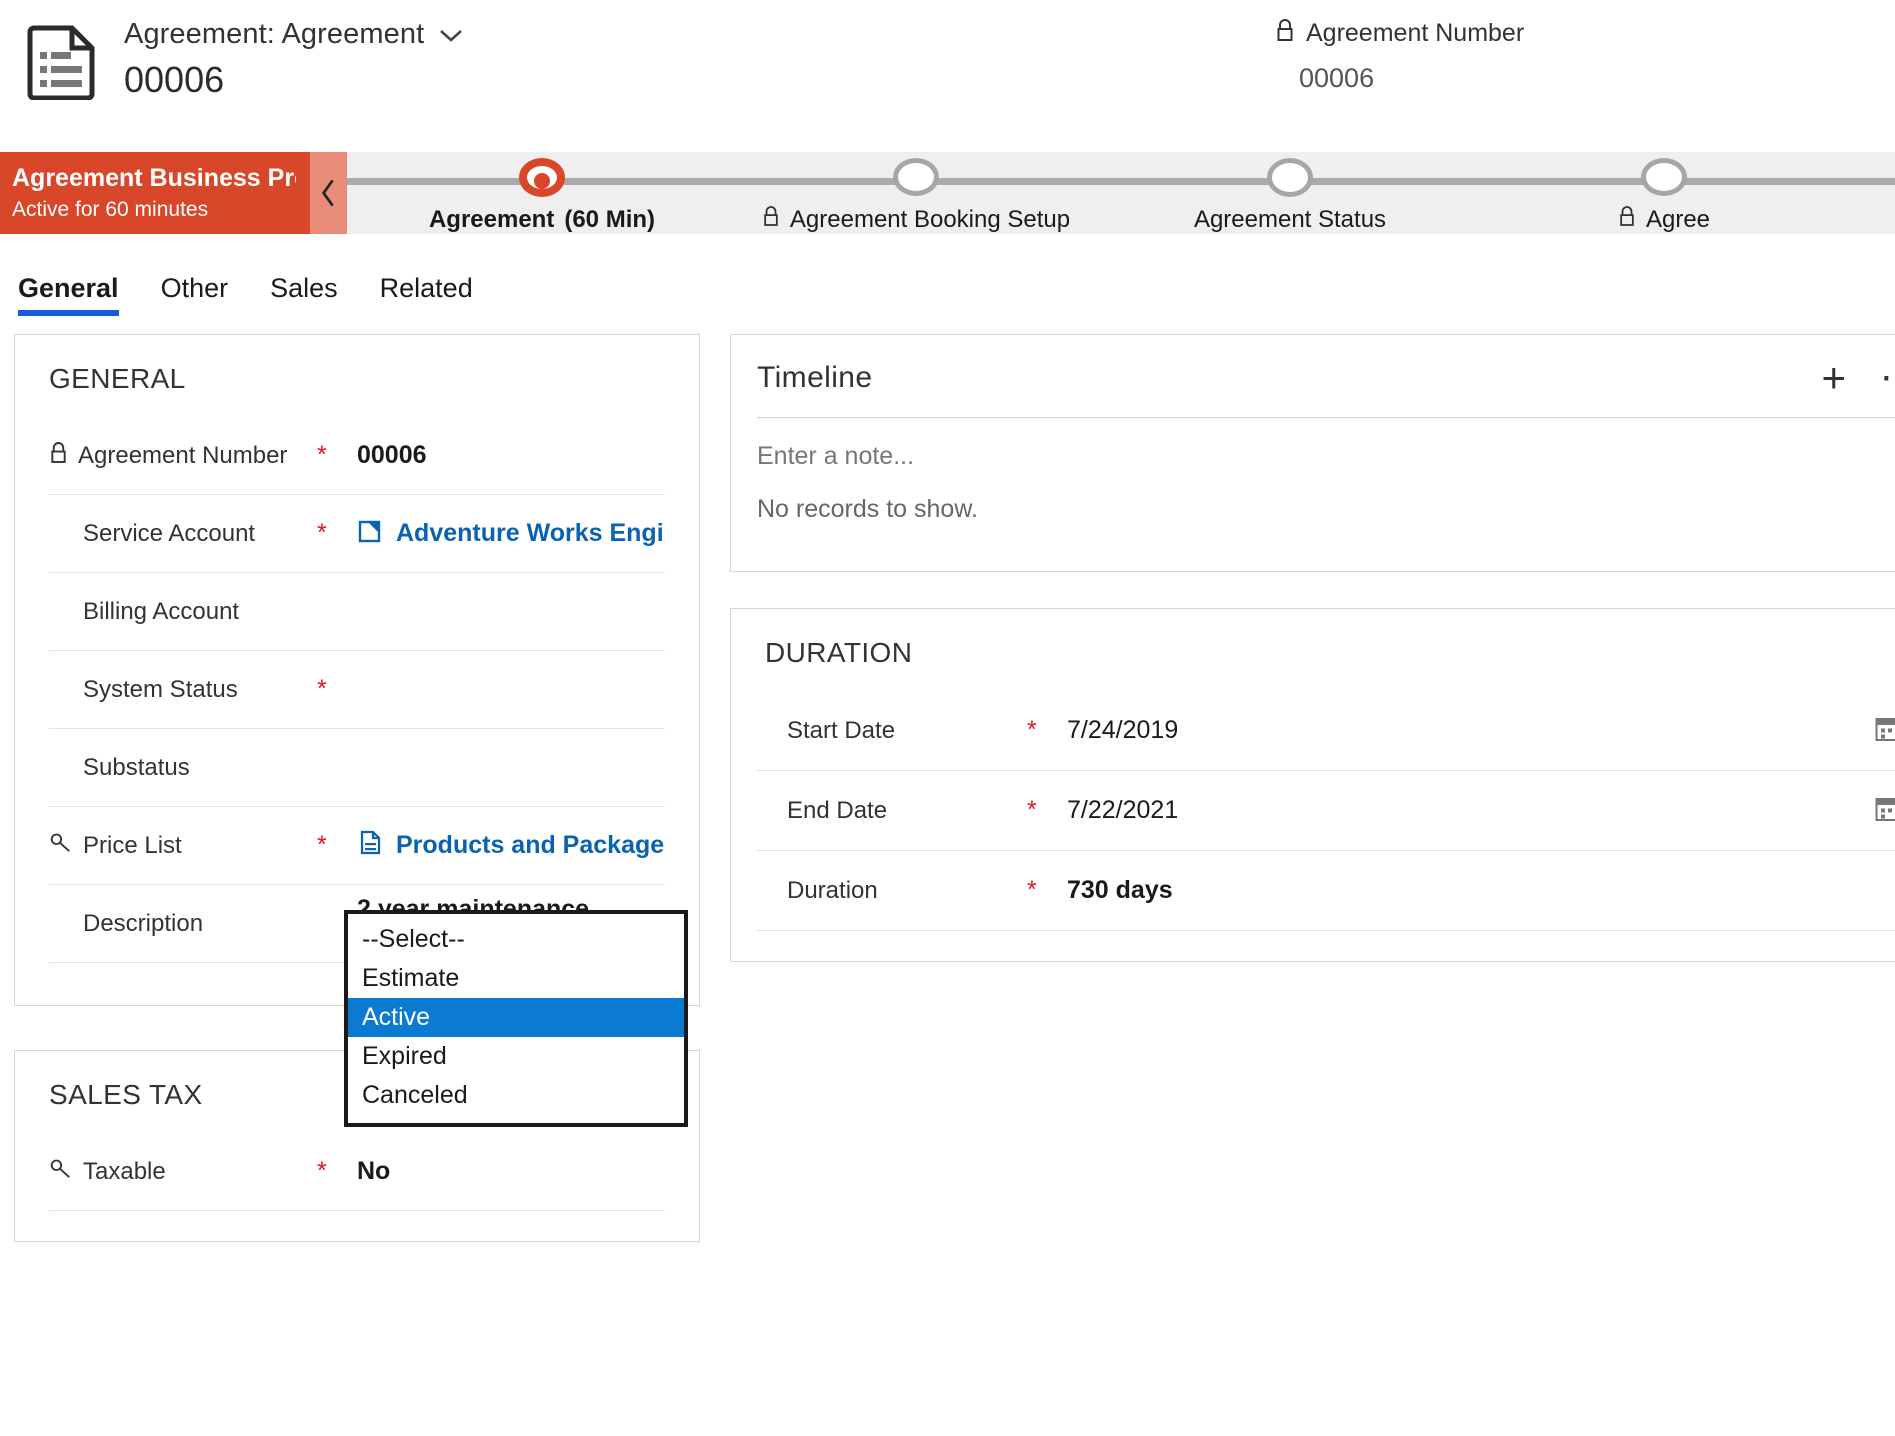 The height and width of the screenshot is (1436, 1895). What do you see at coordinates (160, 689) in the screenshot?
I see `field-label: System Status` at bounding box center [160, 689].